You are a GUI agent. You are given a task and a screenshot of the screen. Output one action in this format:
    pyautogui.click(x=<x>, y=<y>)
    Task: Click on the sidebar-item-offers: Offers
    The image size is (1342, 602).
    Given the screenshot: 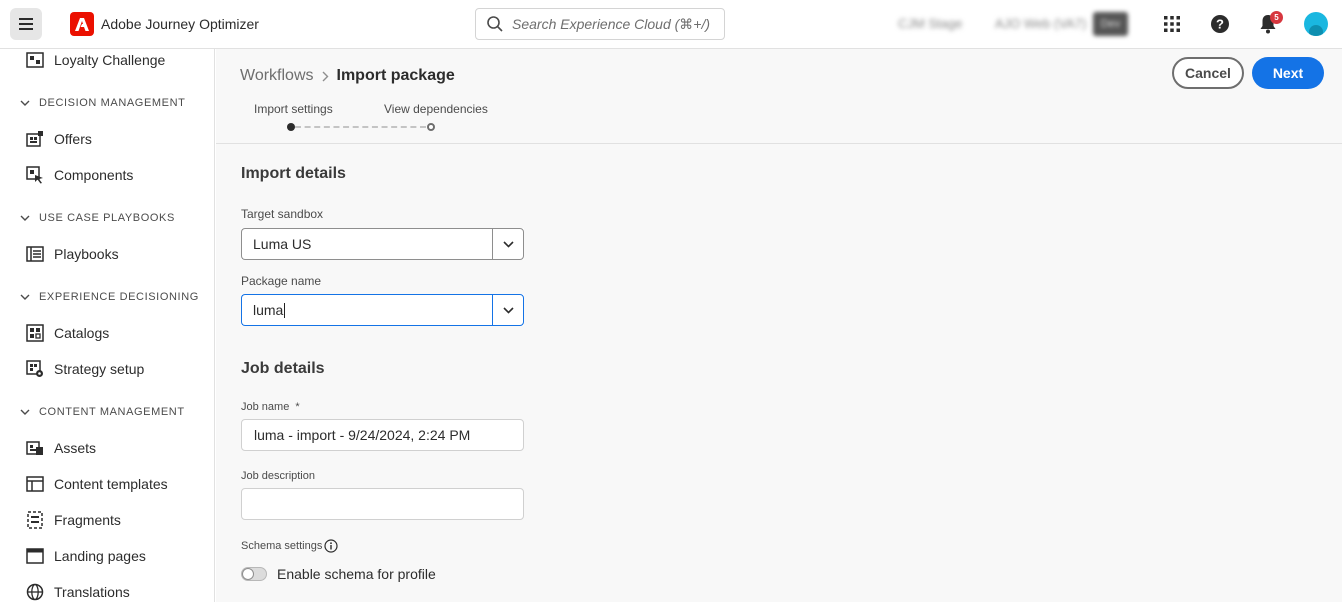 What is the action you would take?
    pyautogui.click(x=59, y=139)
    